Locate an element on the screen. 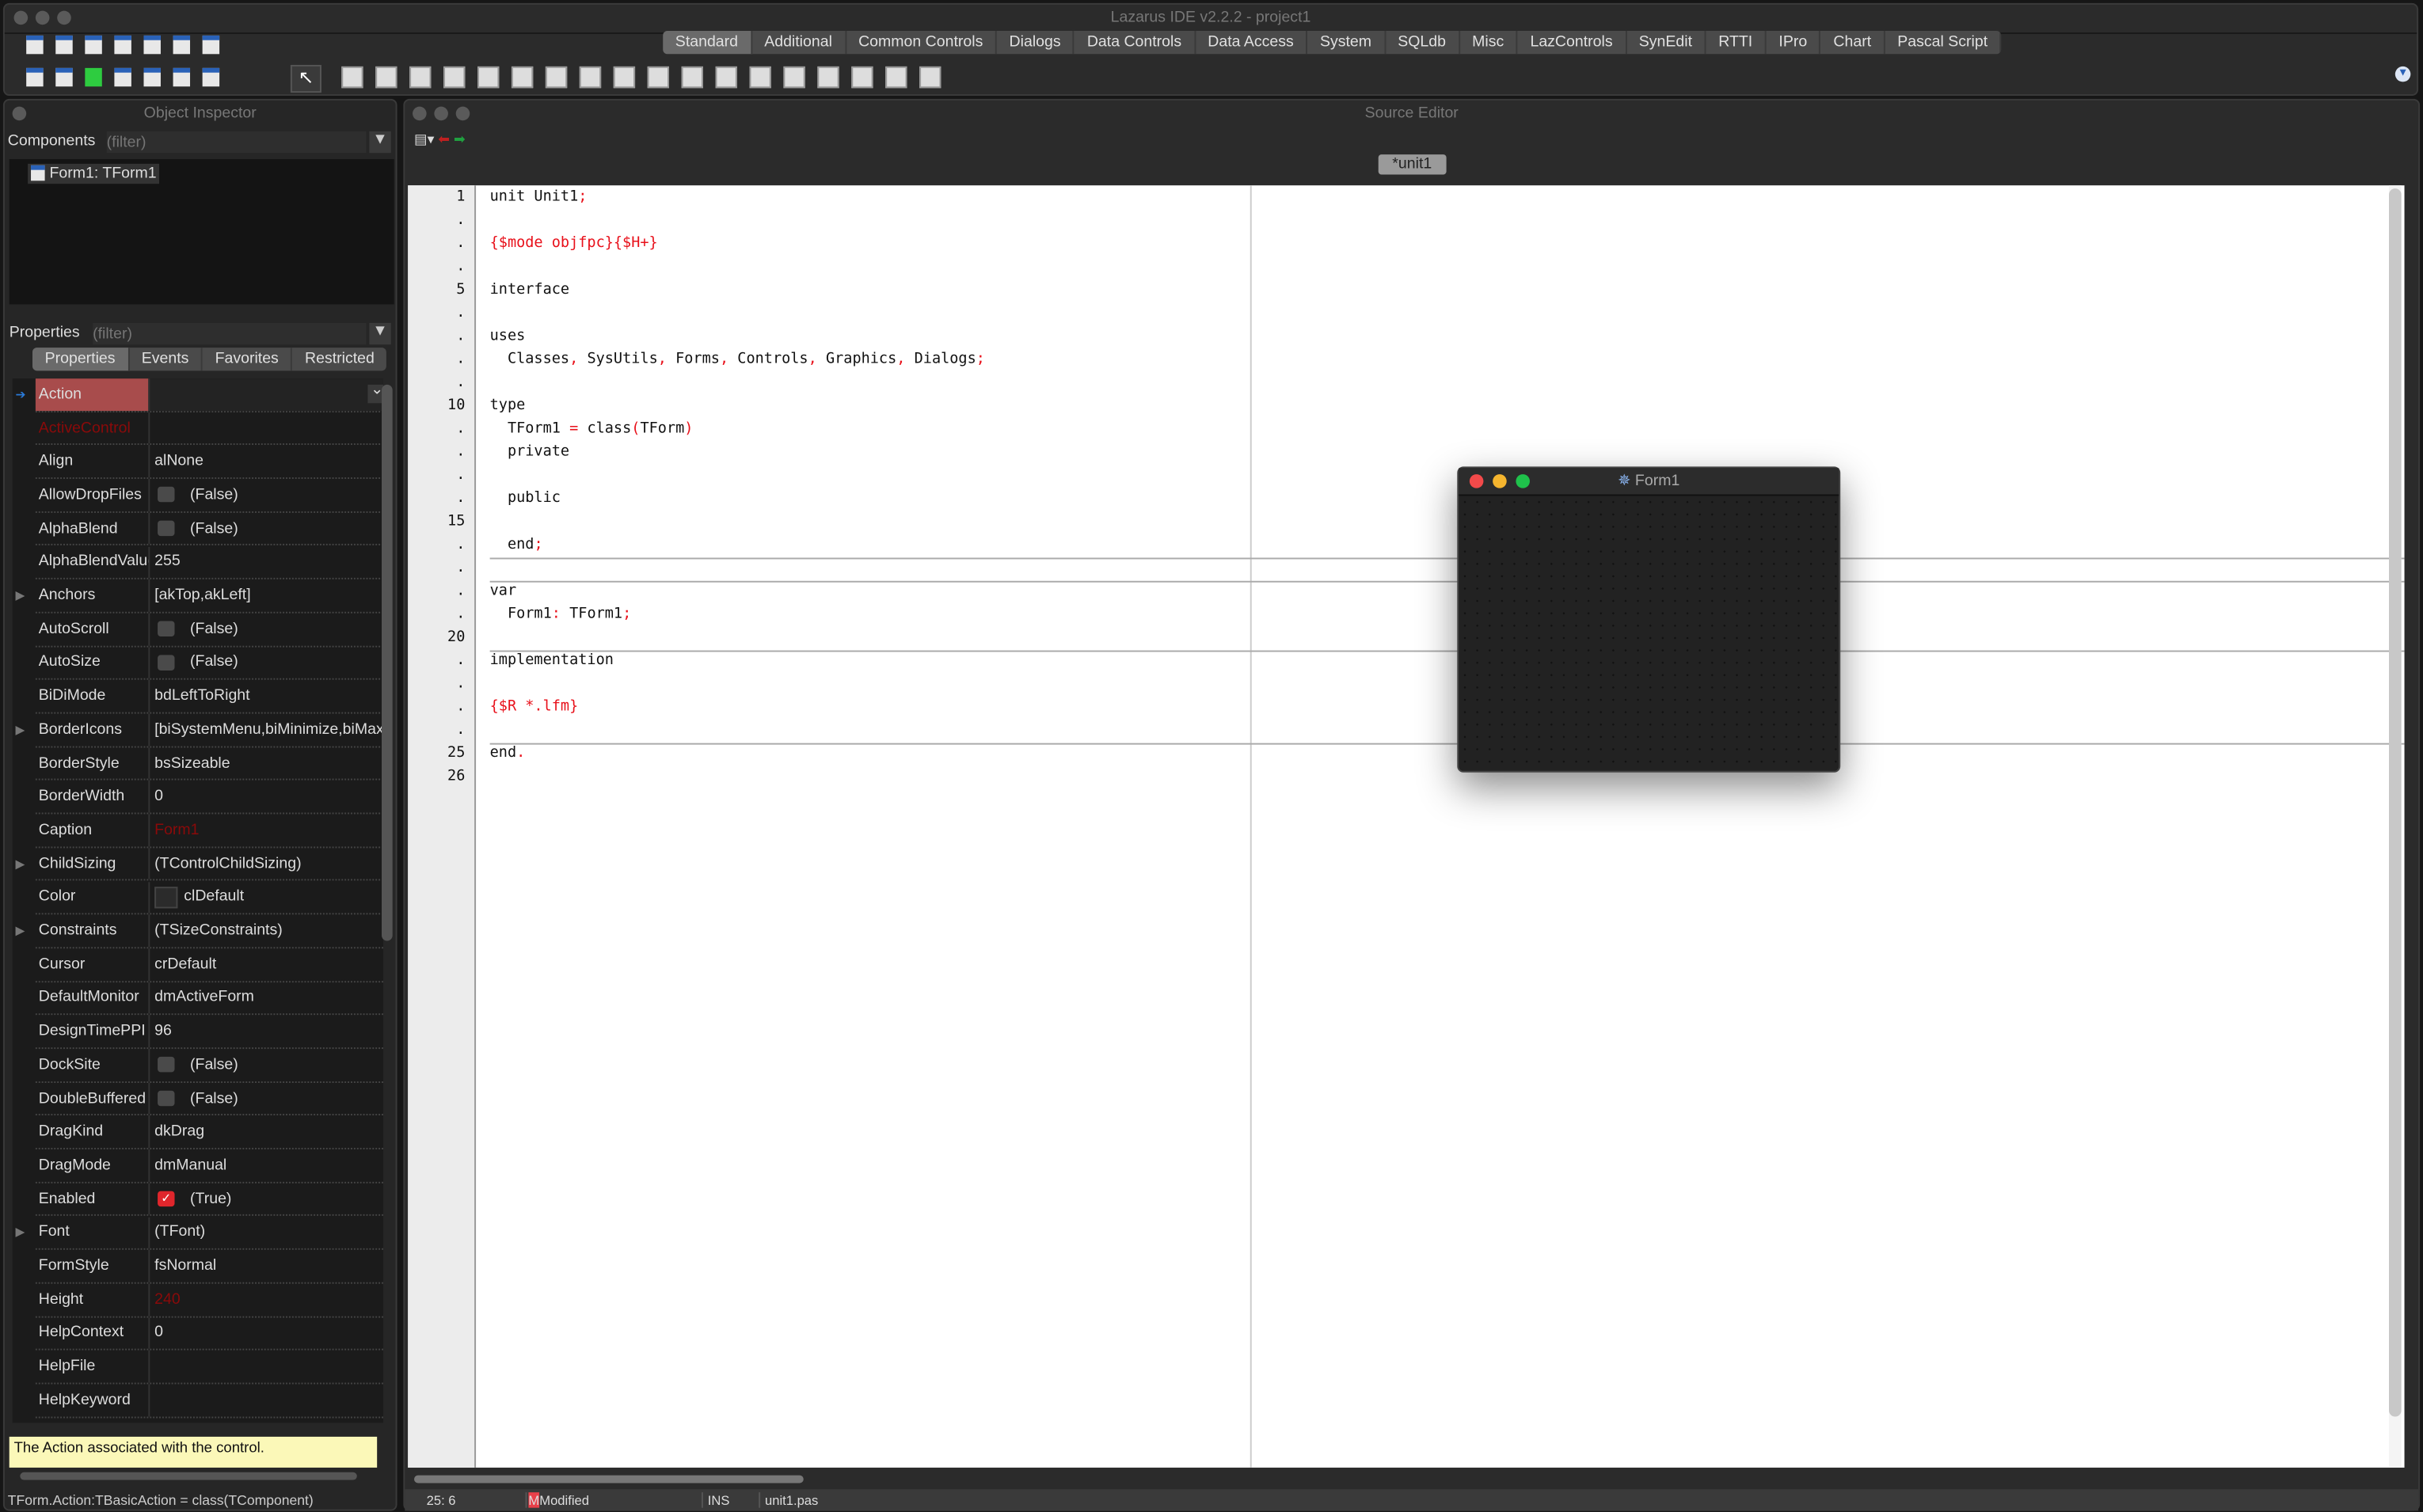  selection-tool-icon: ↖ is located at coordinates (305, 78).